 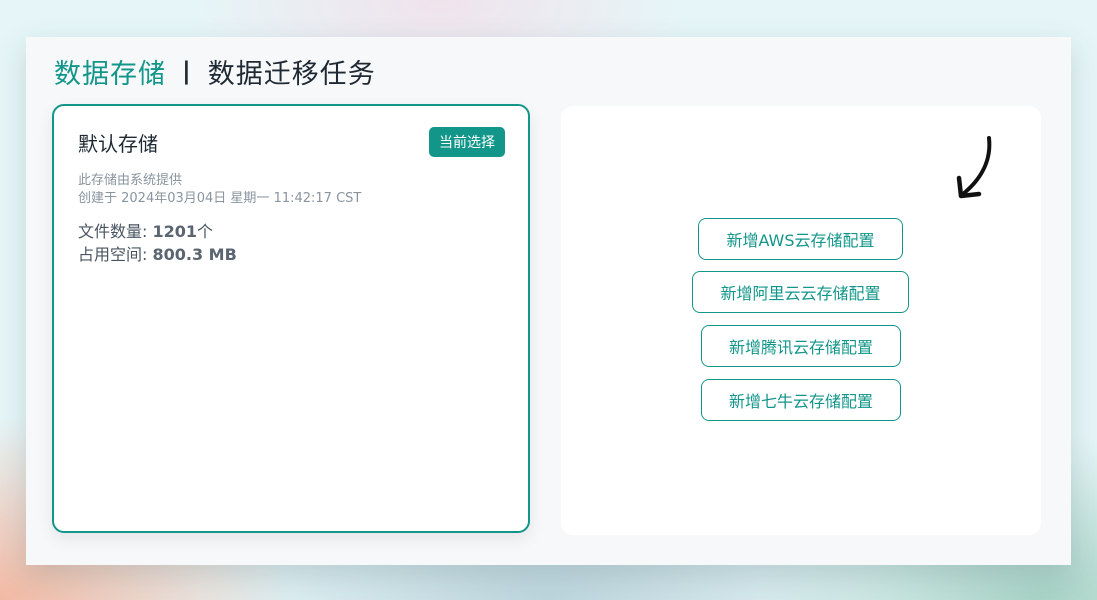 I want to click on add-tencent-storage-button: 新增腾讯云存储配置, so click(x=801, y=346).